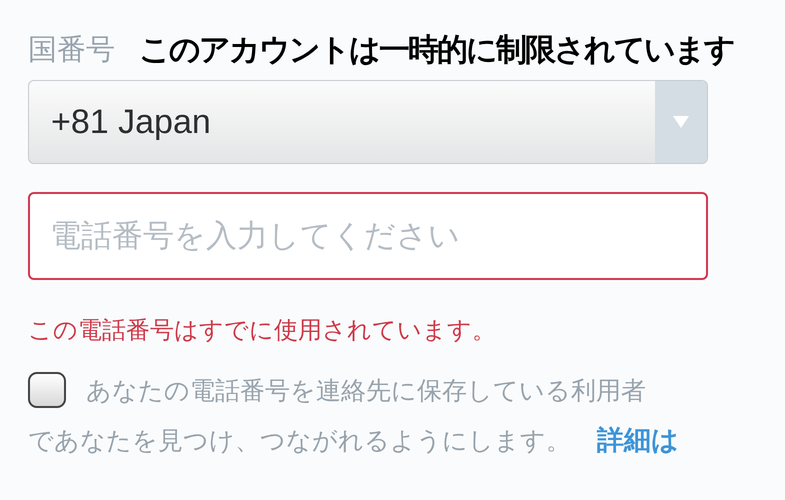 The width and height of the screenshot is (785, 500). What do you see at coordinates (366, 390) in the screenshot?
I see `consent-text: あなたの電話番号を連絡先に保存している利用者` at bounding box center [366, 390].